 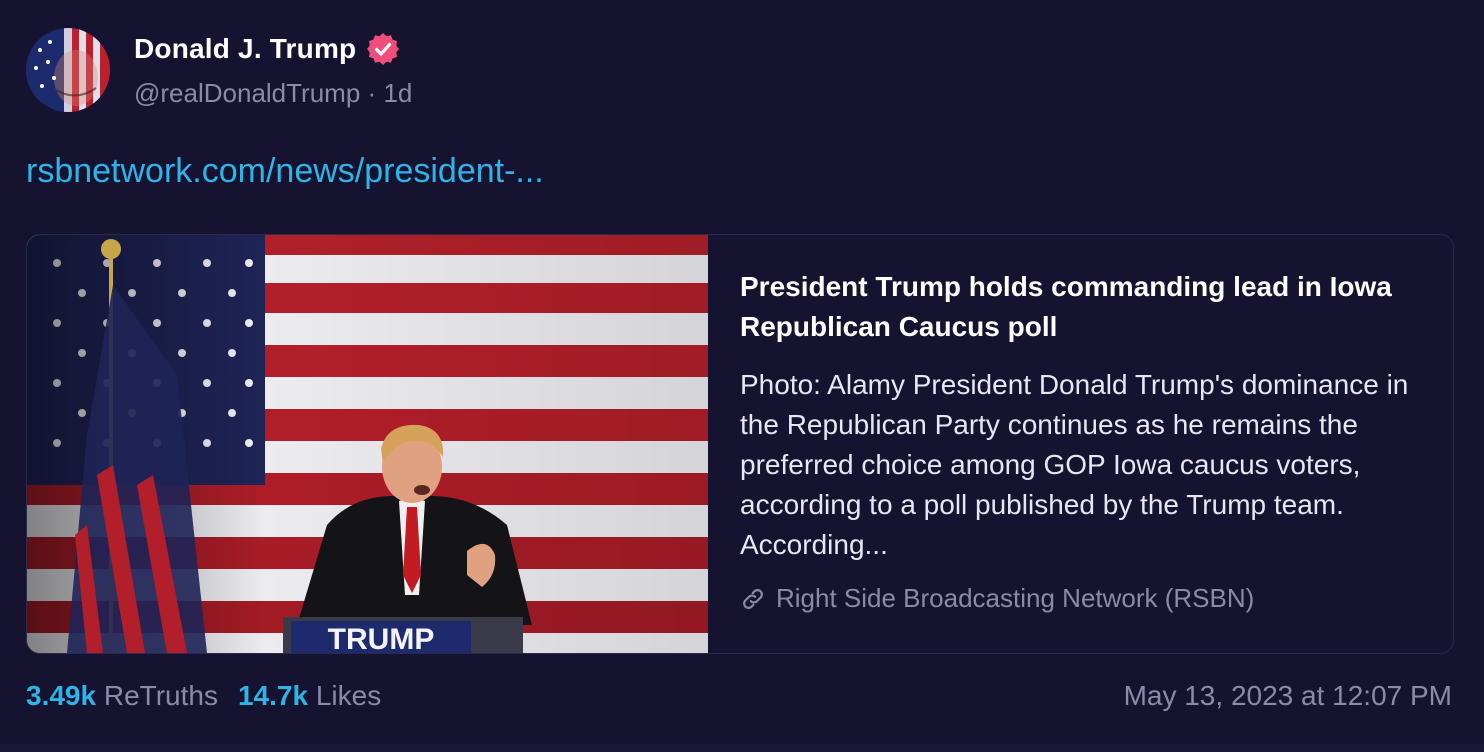 What do you see at coordinates (397, 93) in the screenshot?
I see `post-age: 1d` at bounding box center [397, 93].